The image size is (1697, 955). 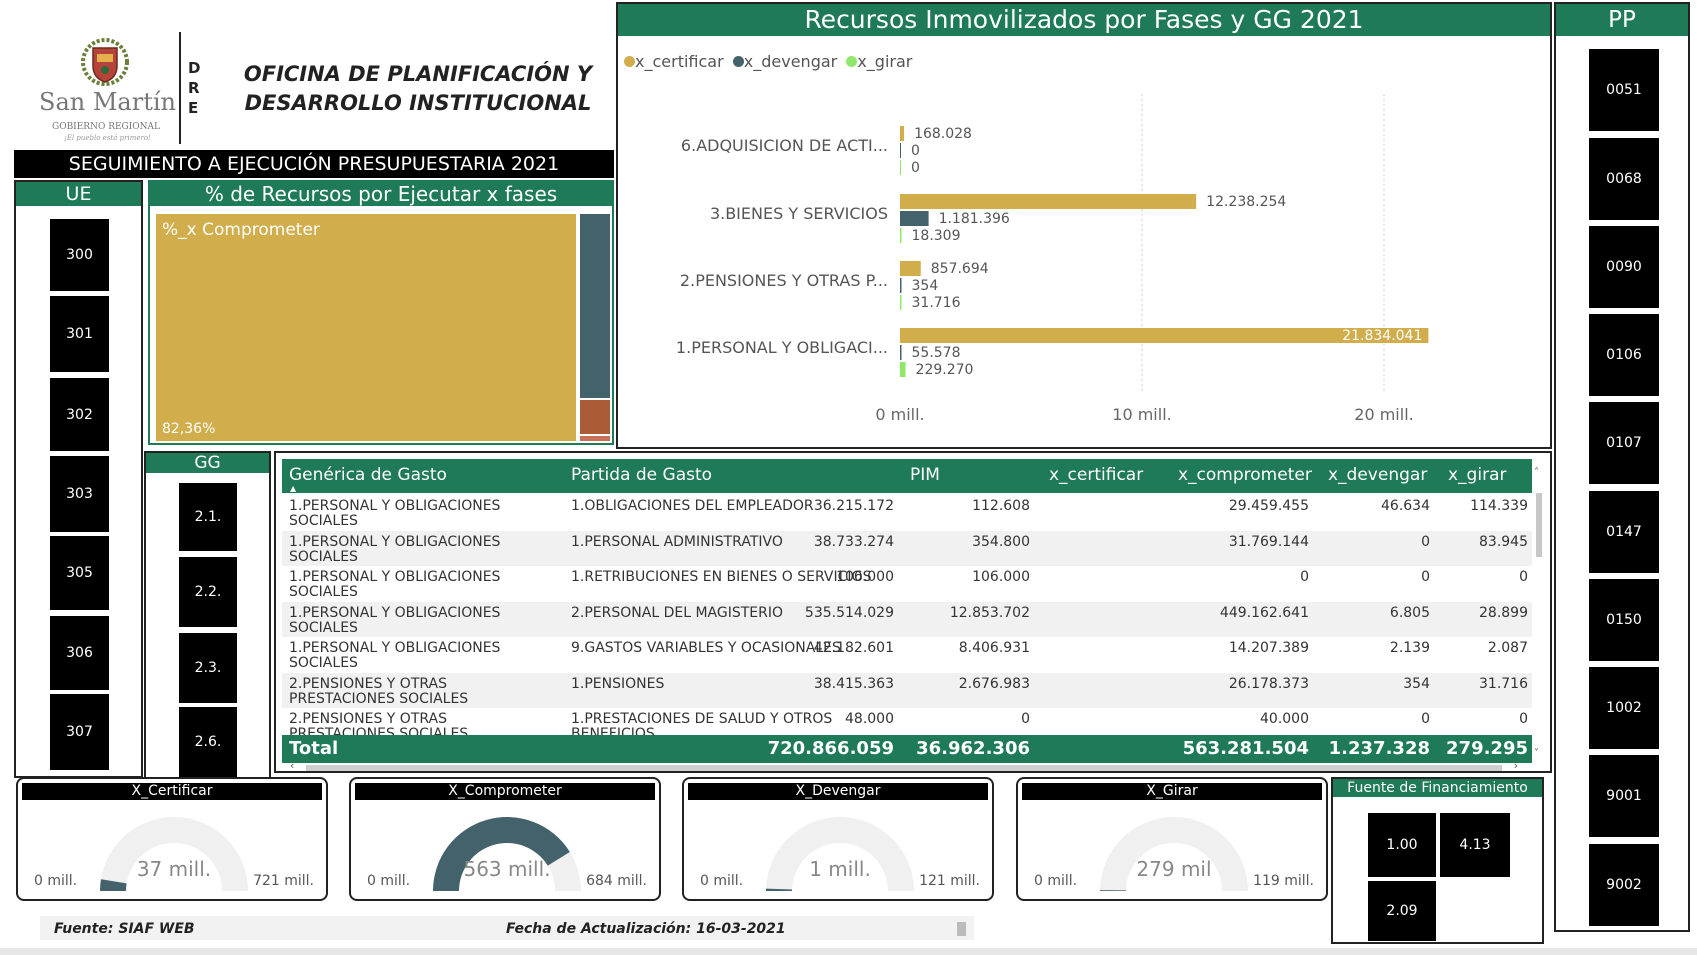 What do you see at coordinates (107, 102) in the screenshot?
I see `logo-brand: San Martín` at bounding box center [107, 102].